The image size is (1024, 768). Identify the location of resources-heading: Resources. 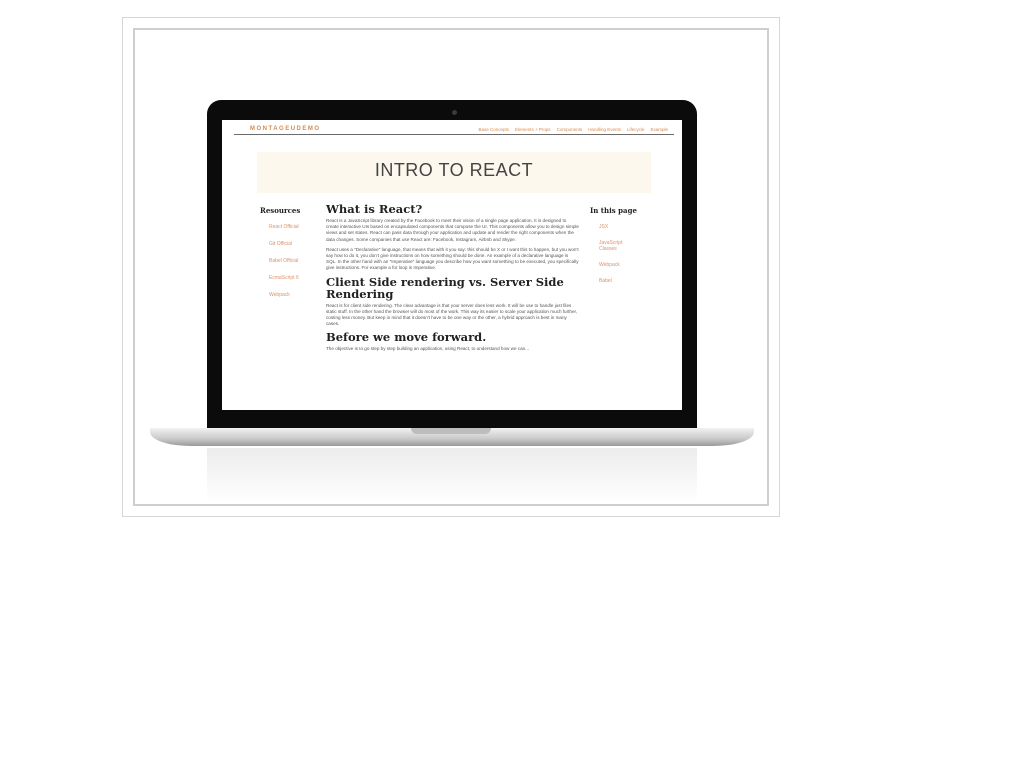
(280, 210).